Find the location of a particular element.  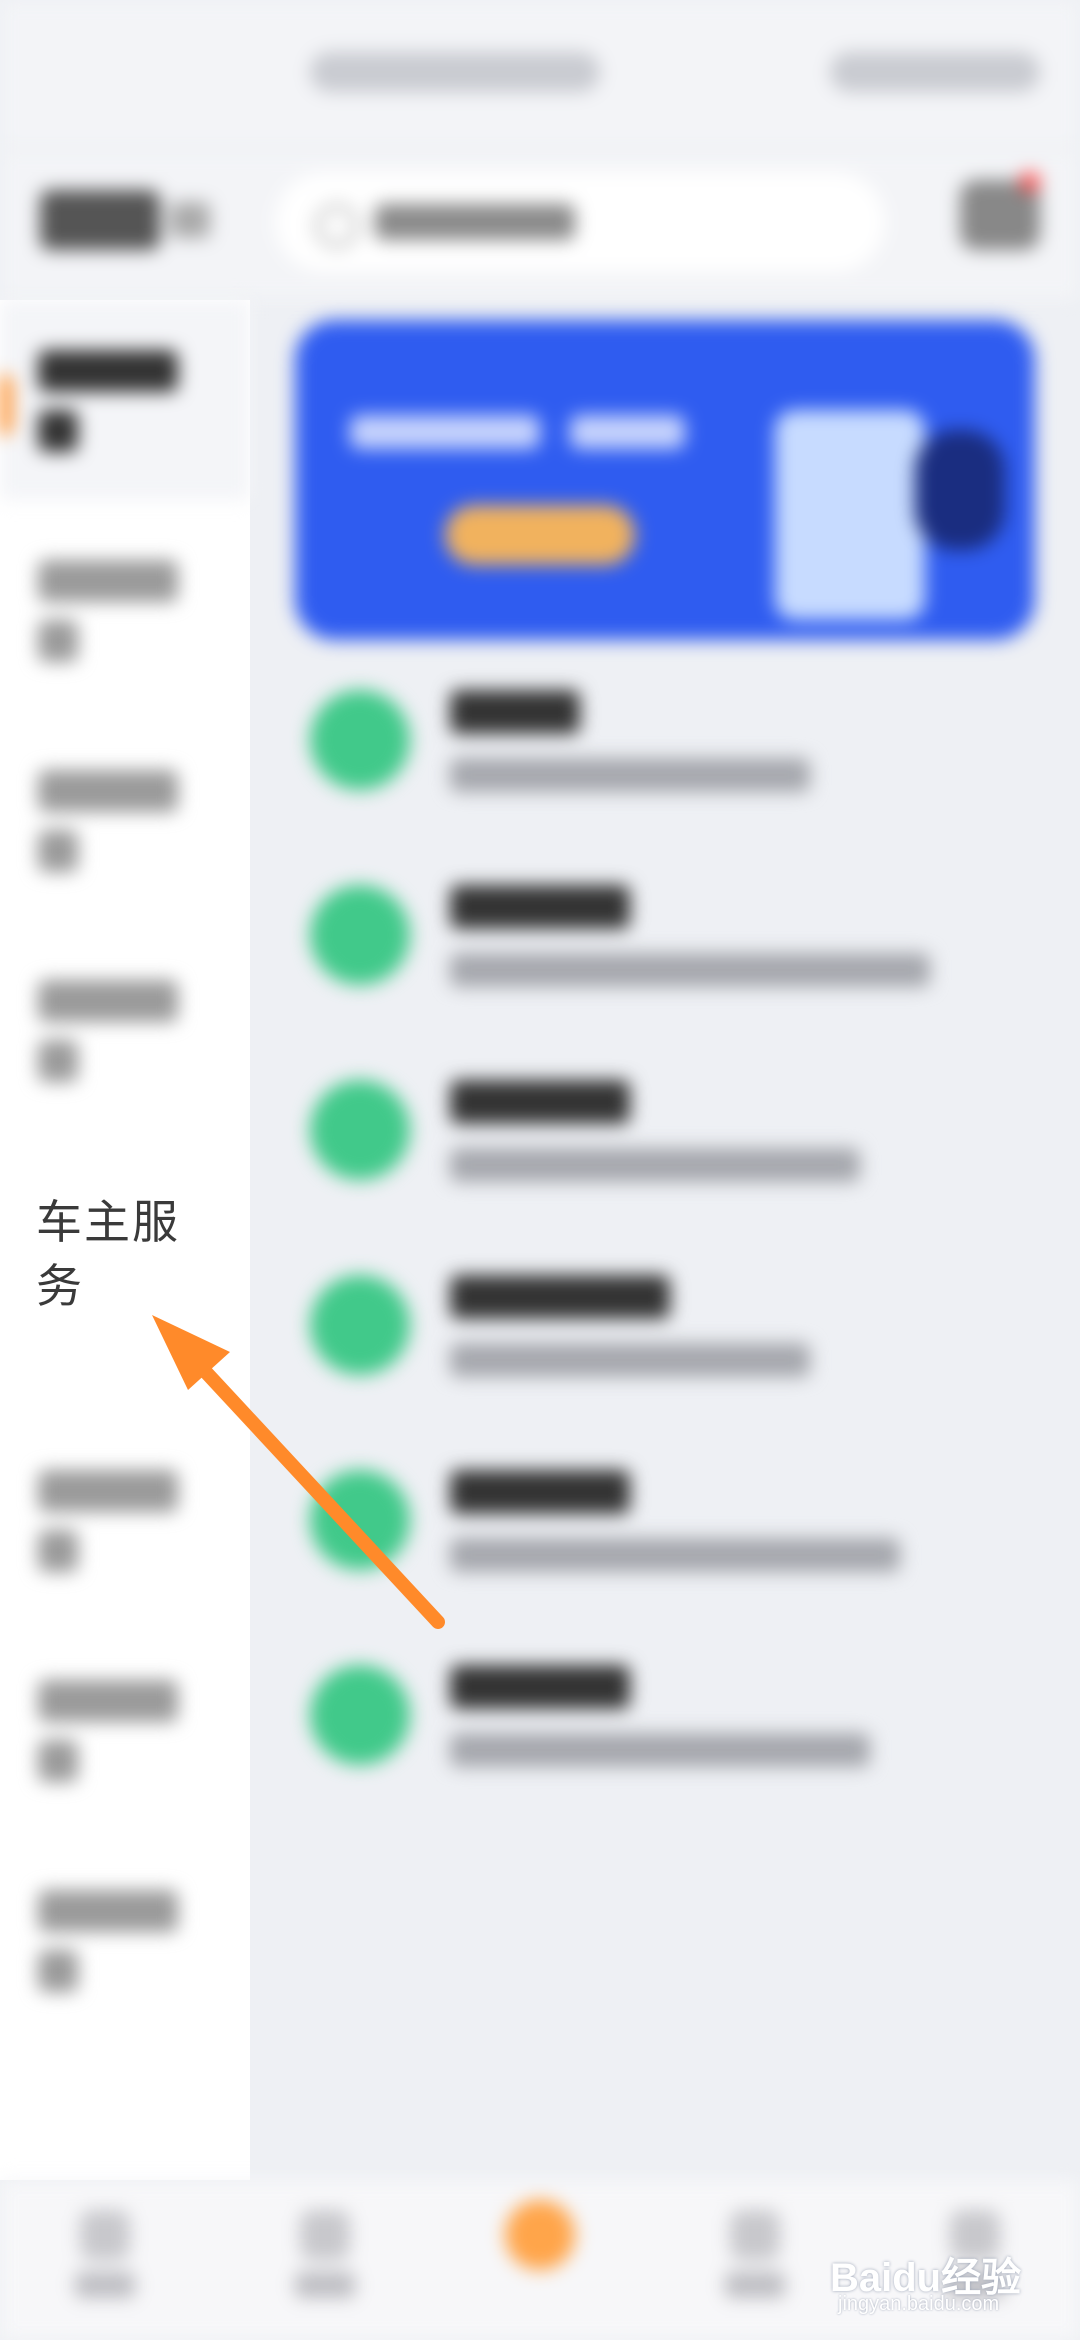

status-indicators is located at coordinates (935, 72).